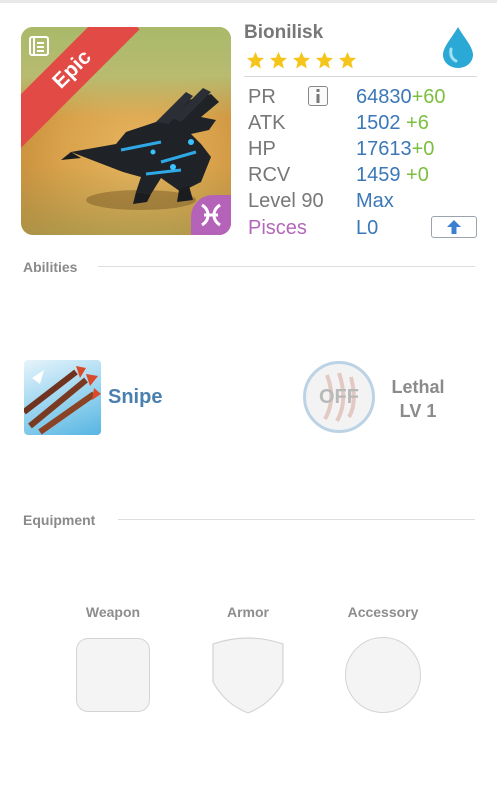  Describe the element at coordinates (39, 46) in the screenshot. I see `codex-book-icon` at that location.